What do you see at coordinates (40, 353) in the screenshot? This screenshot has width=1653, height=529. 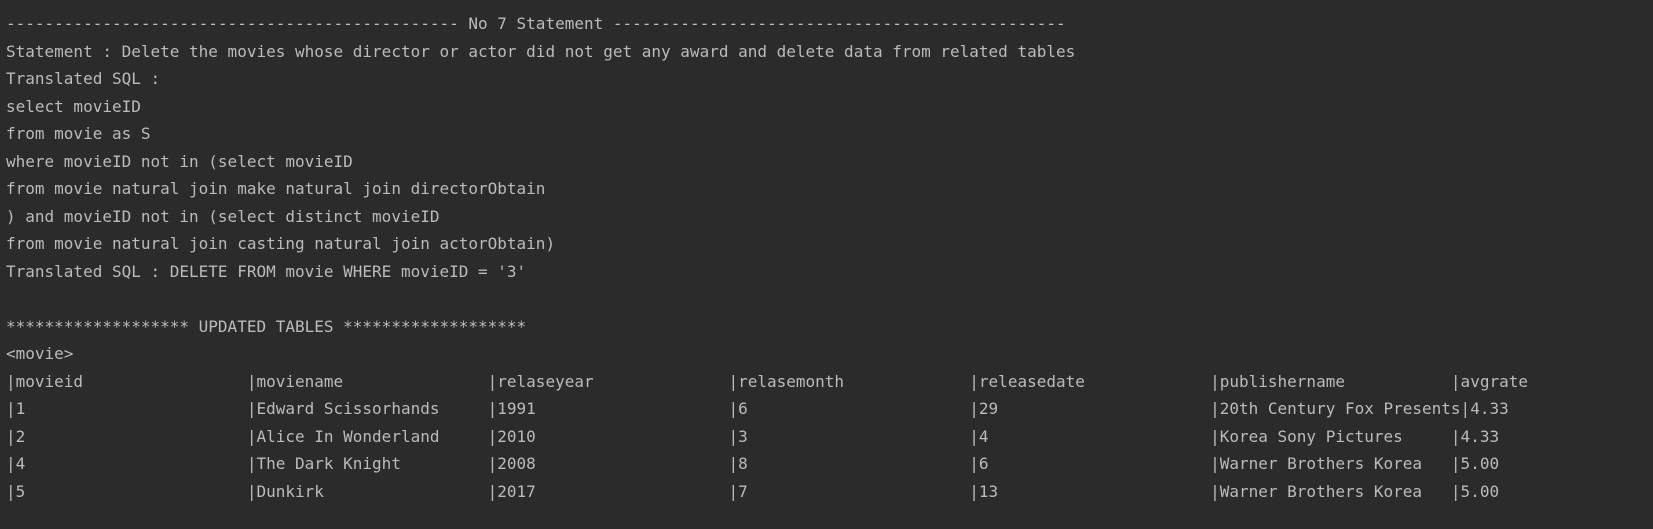 I see `table-name-line: <movie>` at bounding box center [40, 353].